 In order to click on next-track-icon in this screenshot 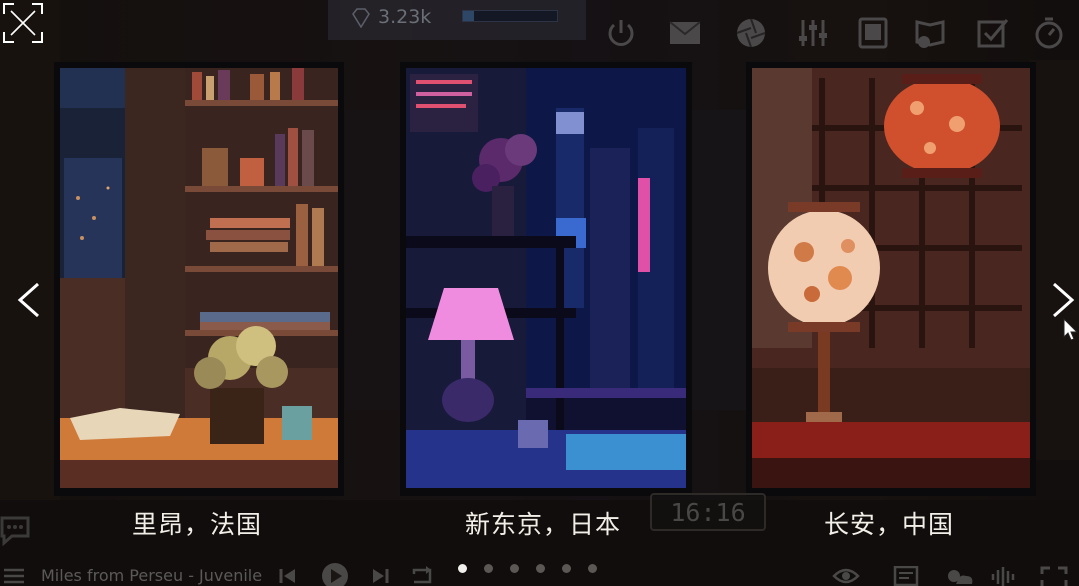, I will do `click(380, 576)`.